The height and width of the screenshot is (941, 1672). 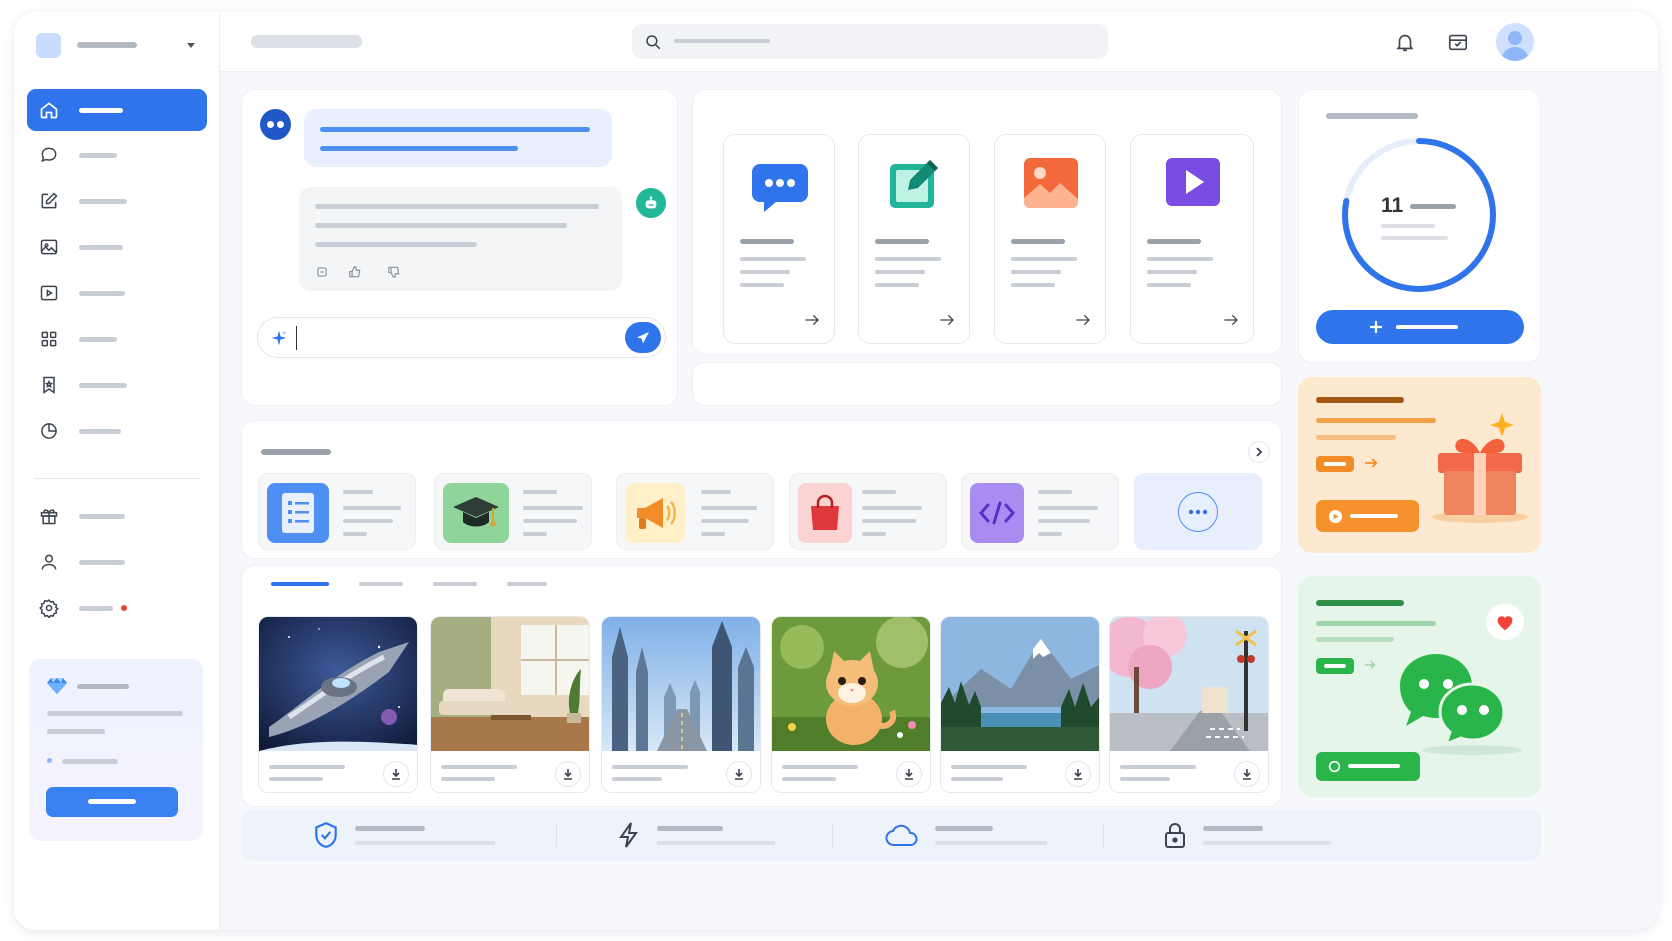 I want to click on wechat-button, so click(x=1368, y=766).